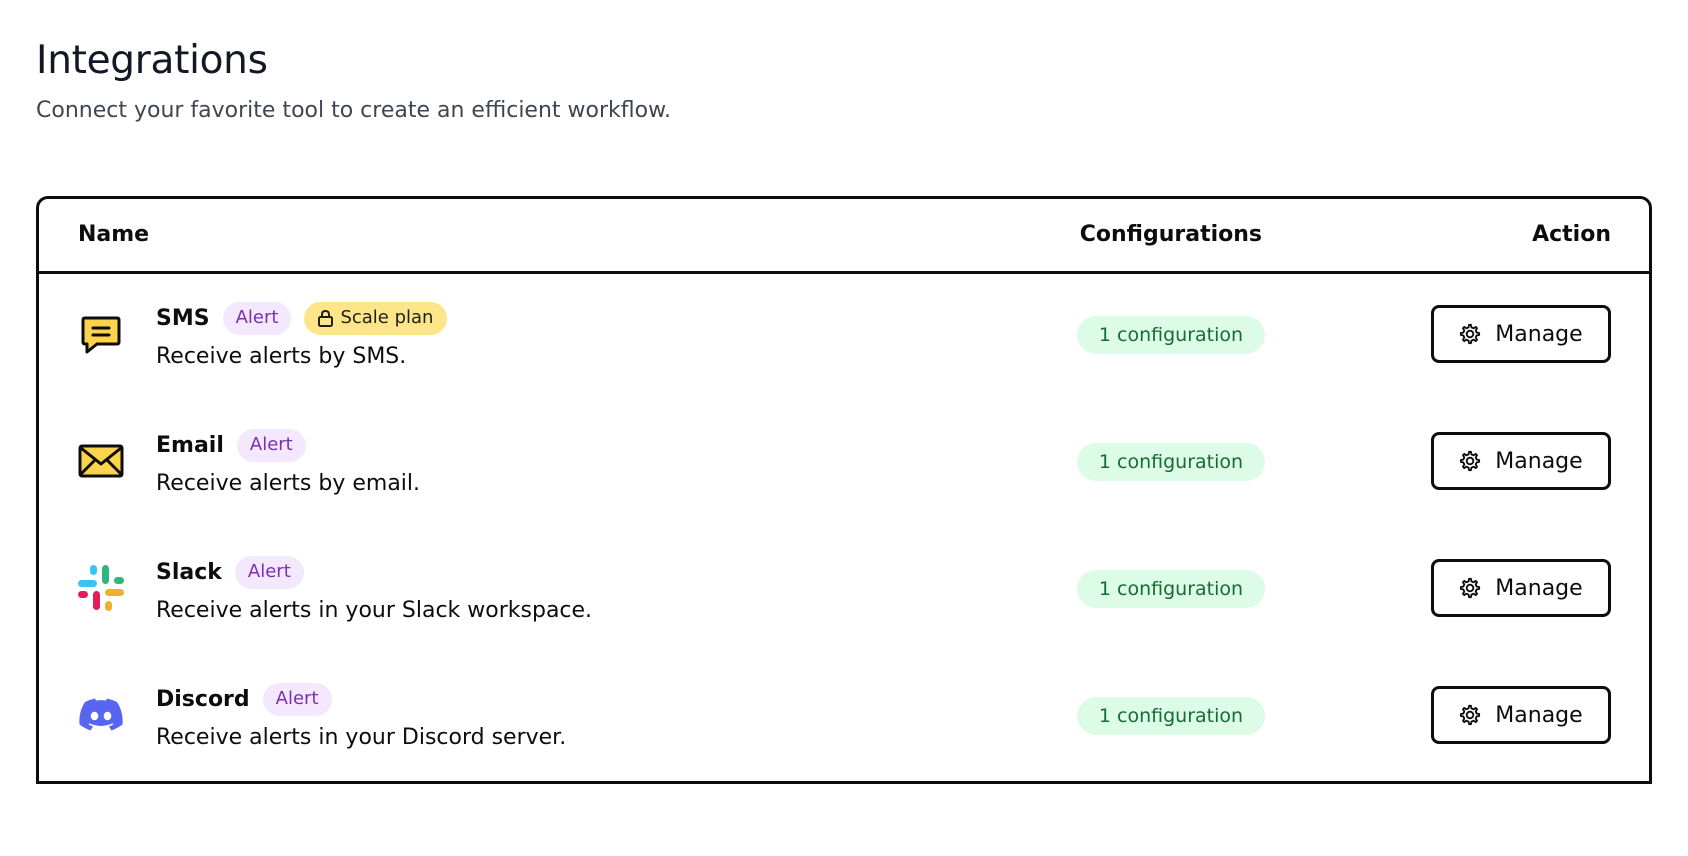  Describe the element at coordinates (361, 737) in the screenshot. I see `integration-description: Receive alerts in your Discord server.` at that location.